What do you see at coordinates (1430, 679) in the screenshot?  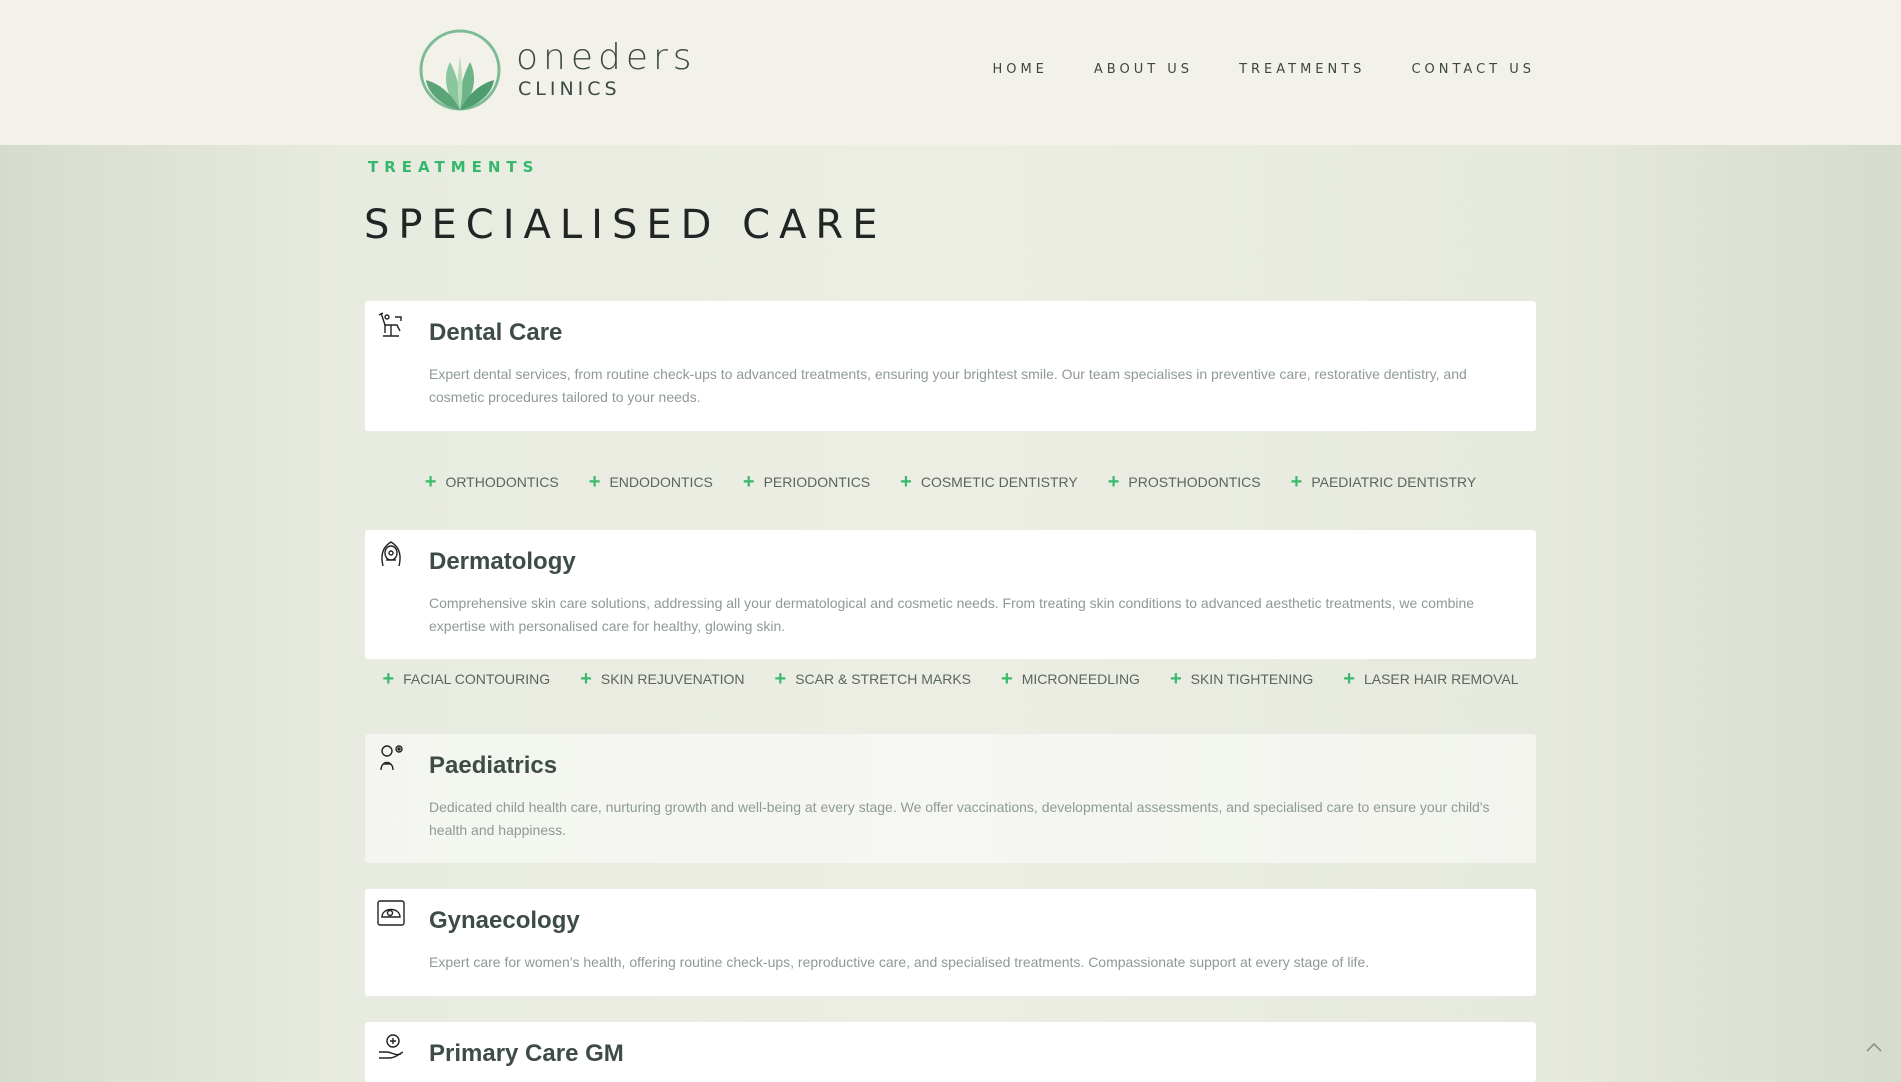 I see `tag-item: + LASER HAIR REMOVAL` at bounding box center [1430, 679].